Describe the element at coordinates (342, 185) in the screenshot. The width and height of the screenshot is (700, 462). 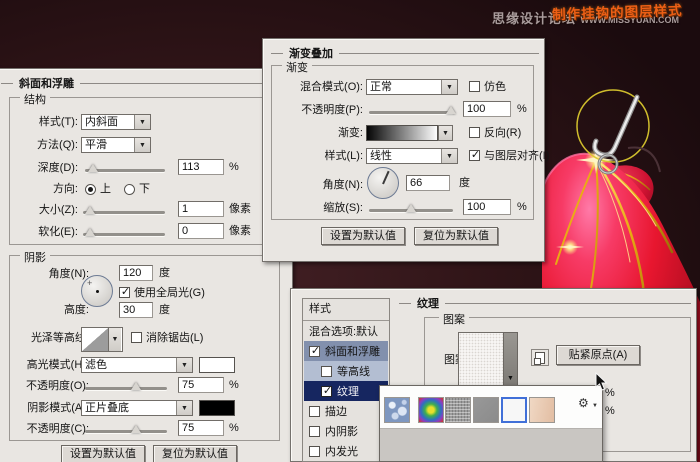
I see `gradient-angle-label: 角度(N):` at that location.